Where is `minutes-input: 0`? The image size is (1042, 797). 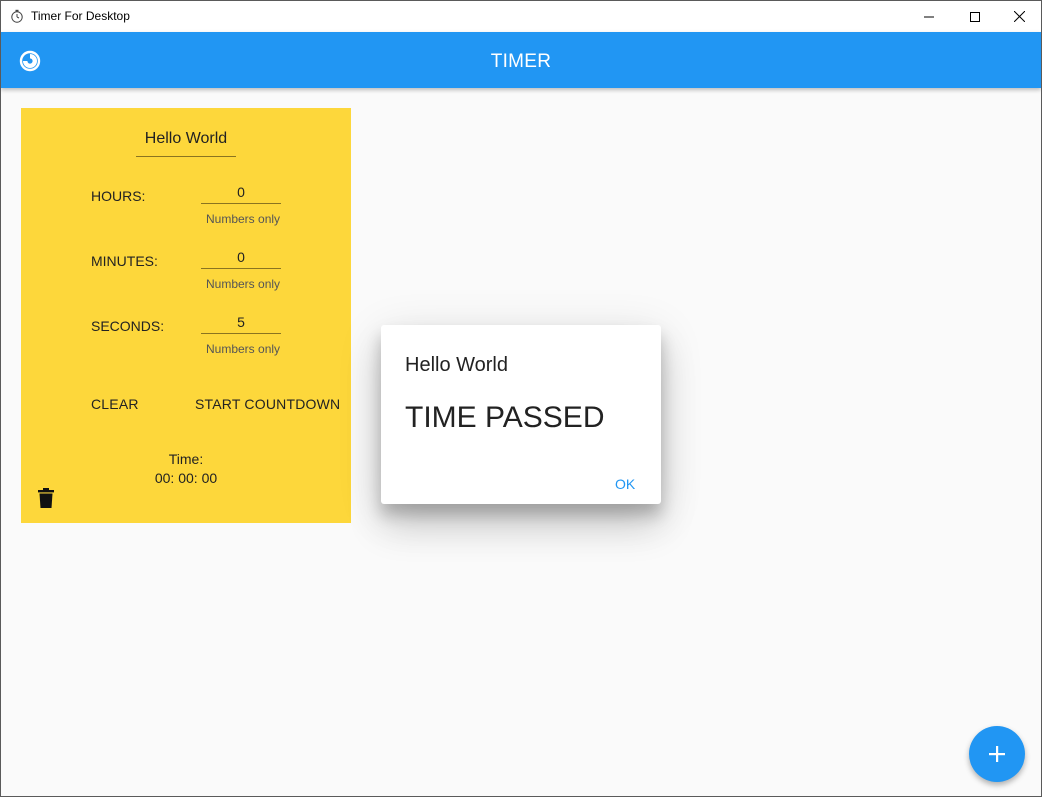 minutes-input: 0 is located at coordinates (241, 258).